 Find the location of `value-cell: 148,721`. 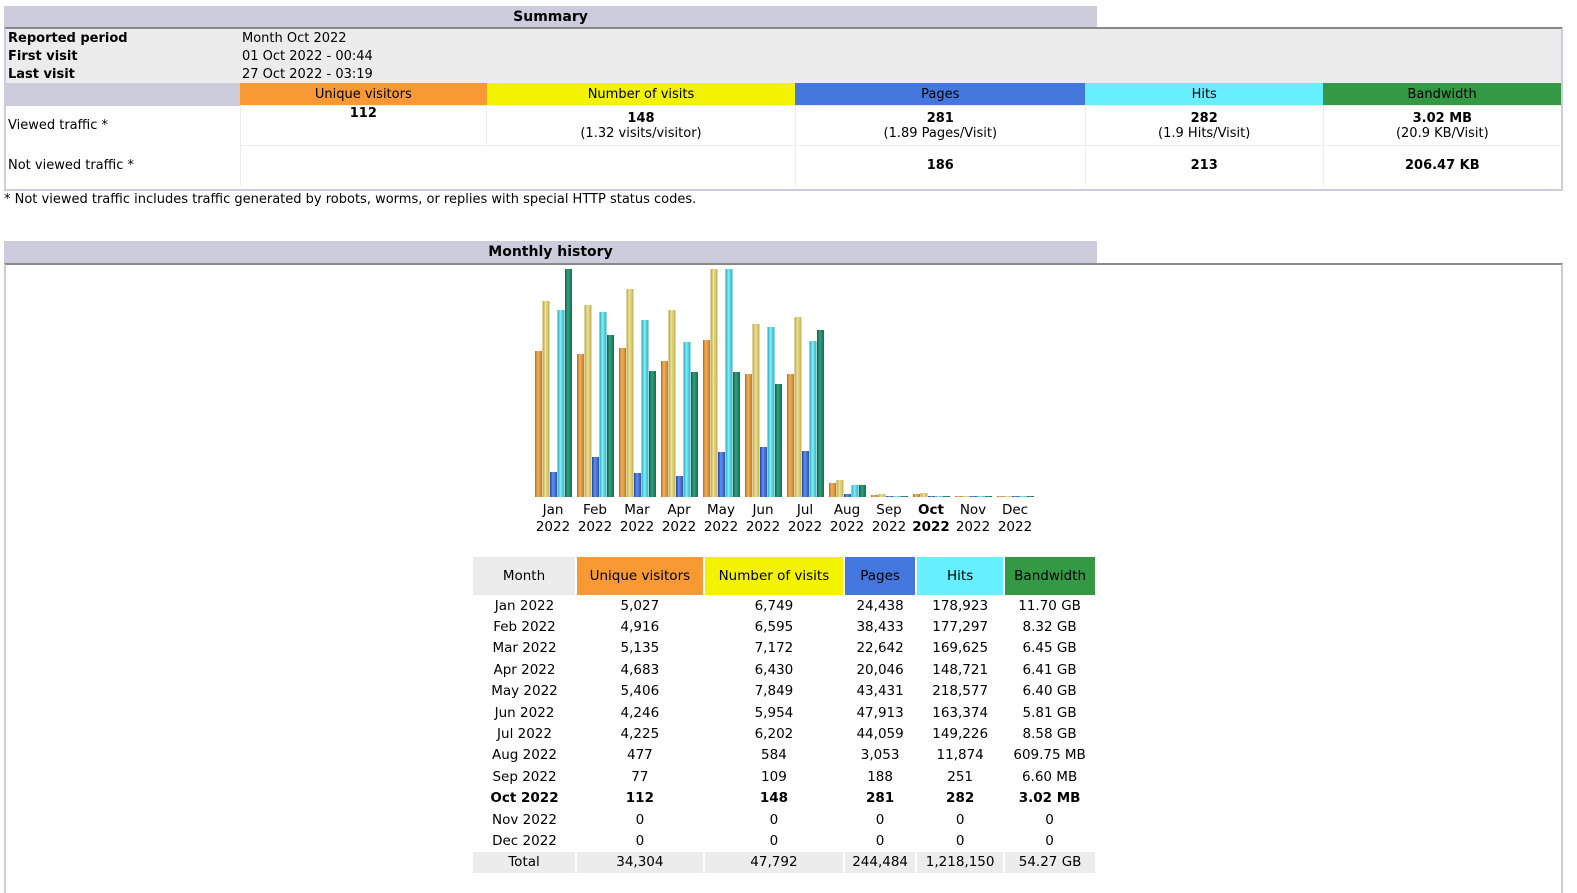

value-cell: 148,721 is located at coordinates (960, 669).